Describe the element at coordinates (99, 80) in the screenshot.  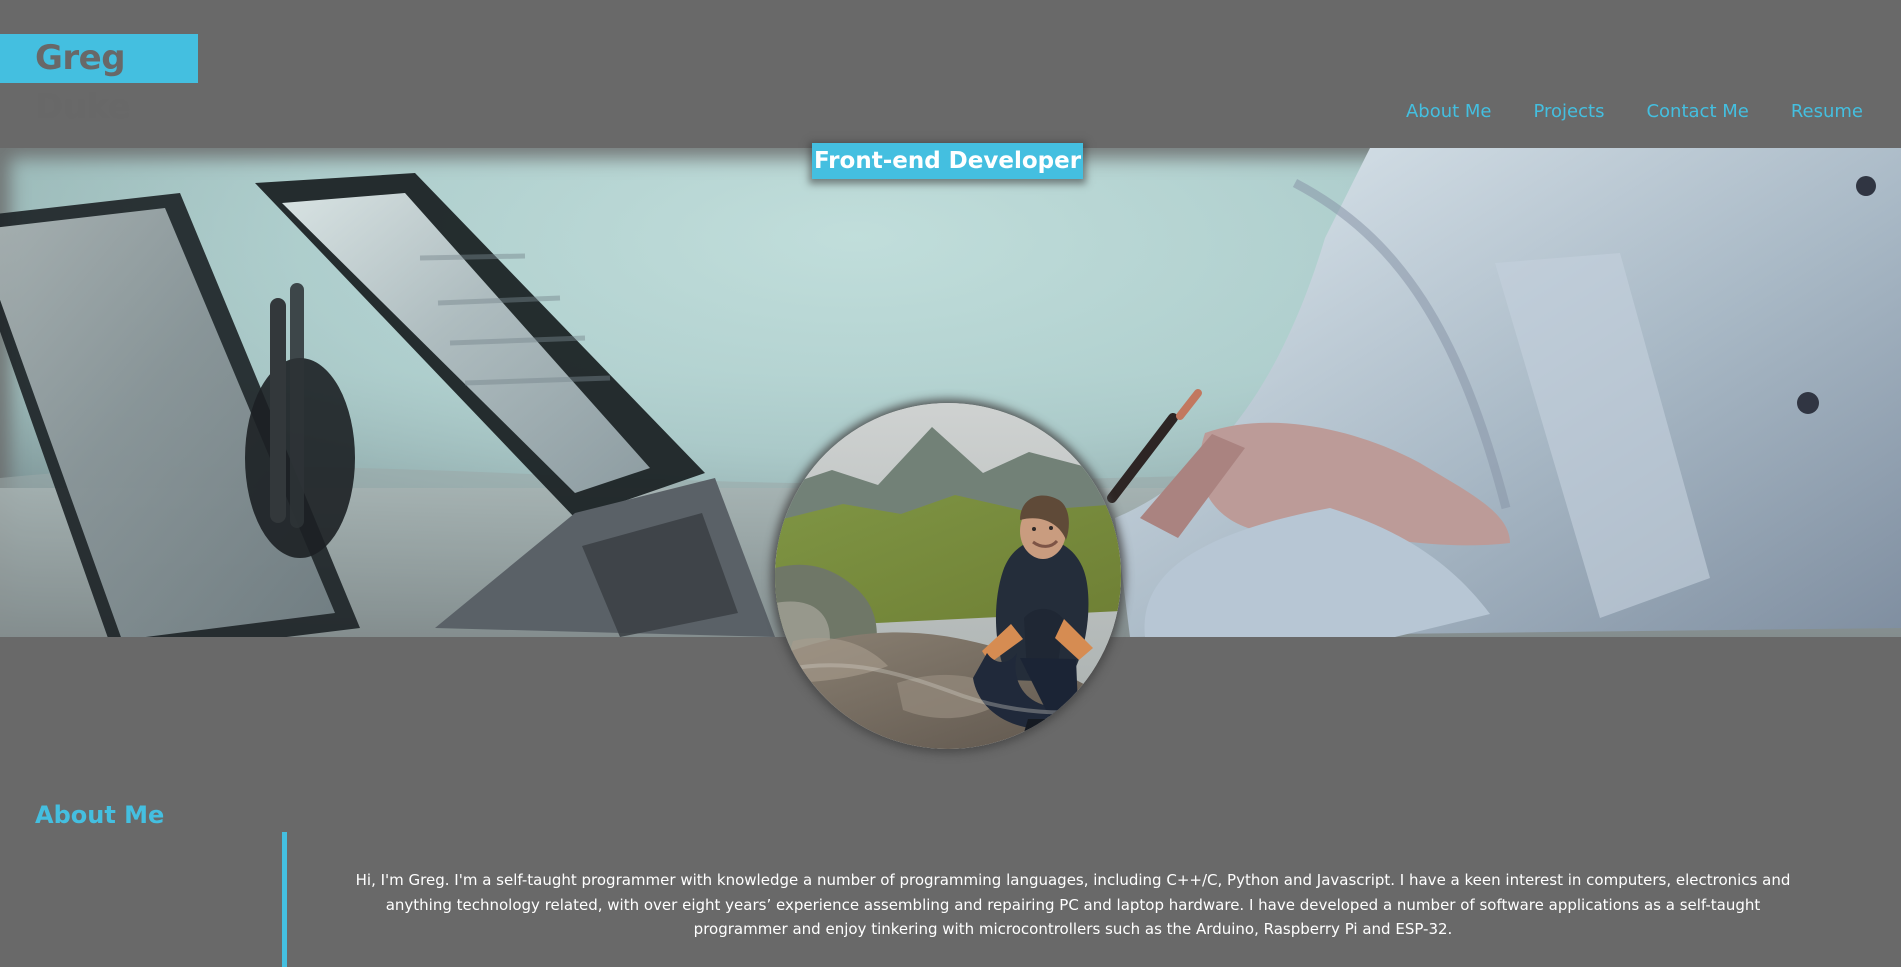
I see `site-logo-name: Greg Duke` at that location.